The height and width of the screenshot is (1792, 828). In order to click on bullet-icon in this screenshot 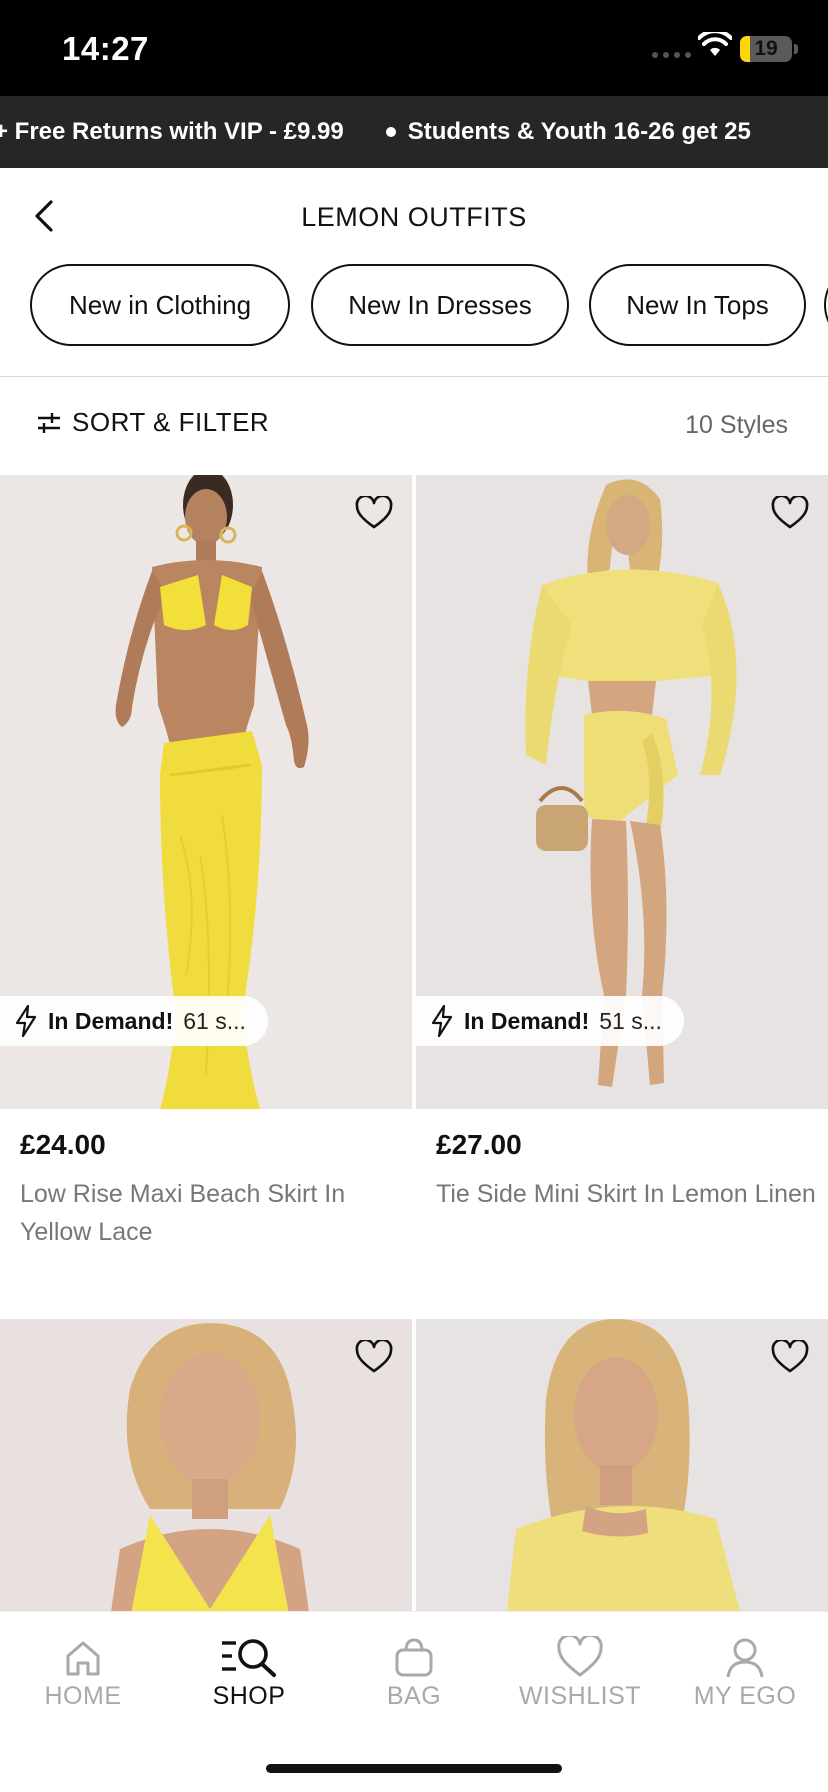, I will do `click(390, 132)`.